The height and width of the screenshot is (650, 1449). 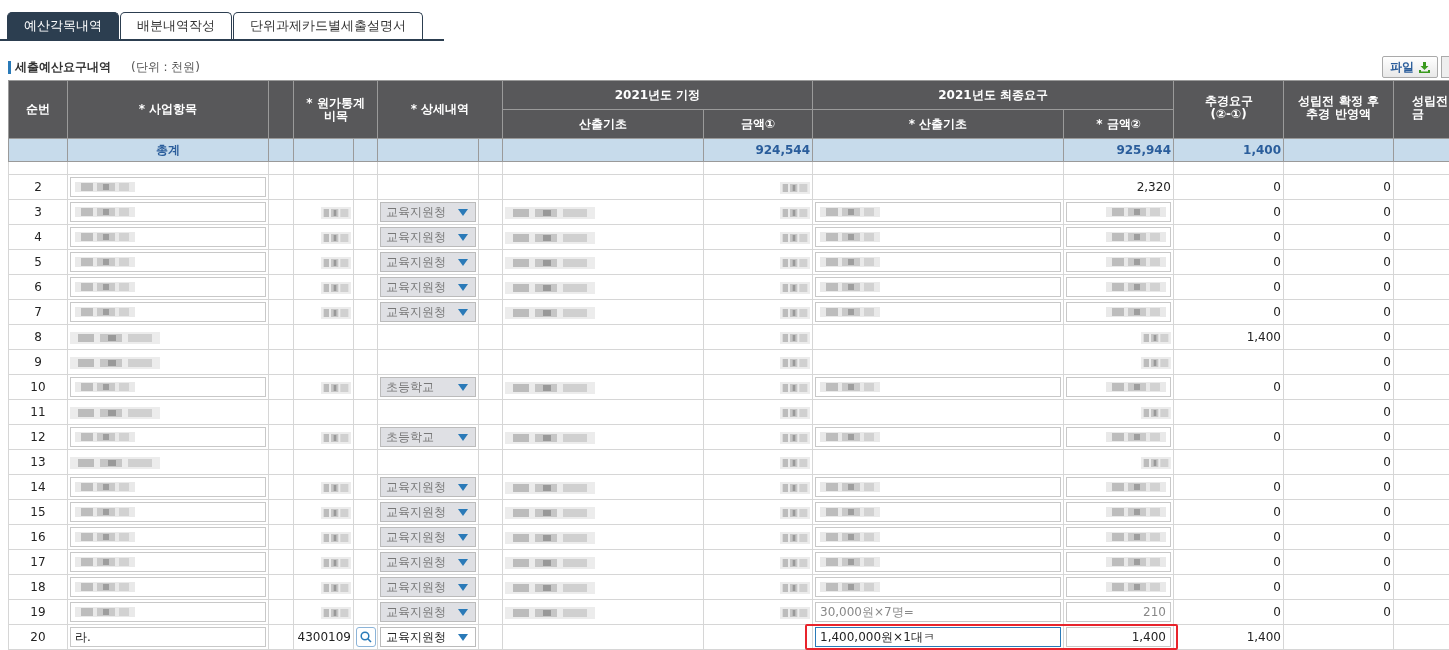 I want to click on row-number: 8, so click(x=38, y=337).